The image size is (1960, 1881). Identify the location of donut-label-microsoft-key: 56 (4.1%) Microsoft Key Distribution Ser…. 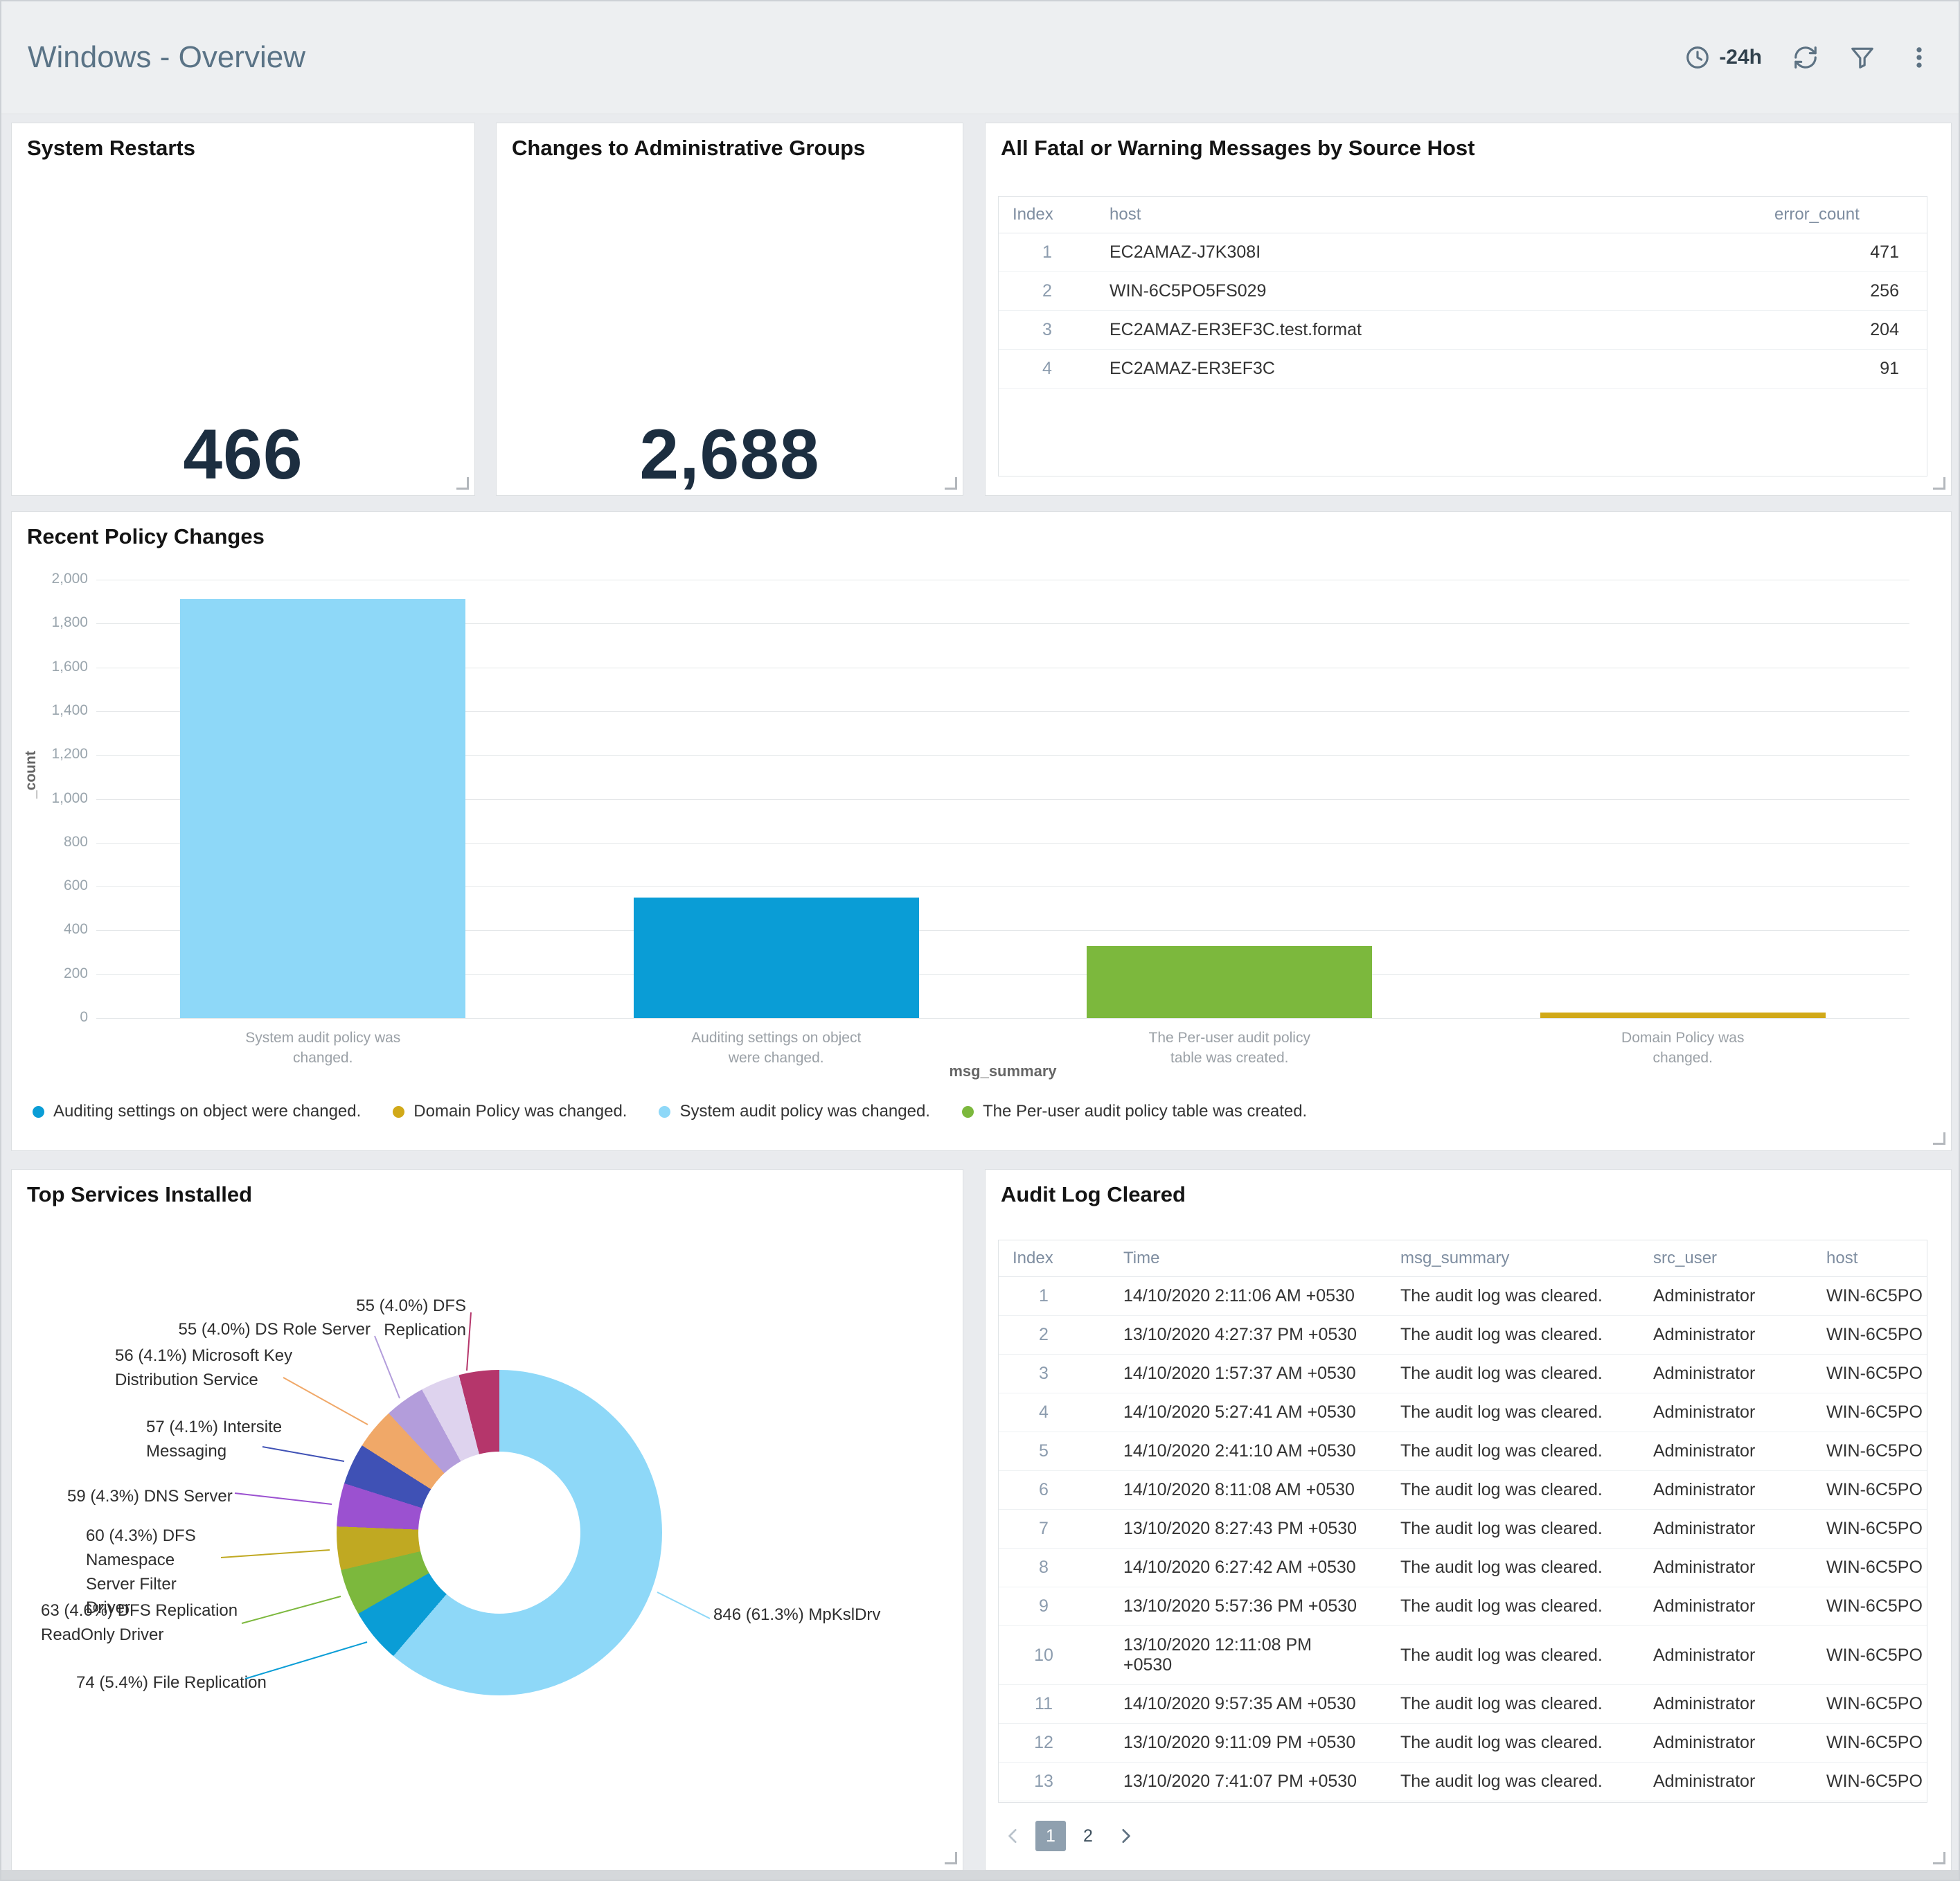
(204, 1367).